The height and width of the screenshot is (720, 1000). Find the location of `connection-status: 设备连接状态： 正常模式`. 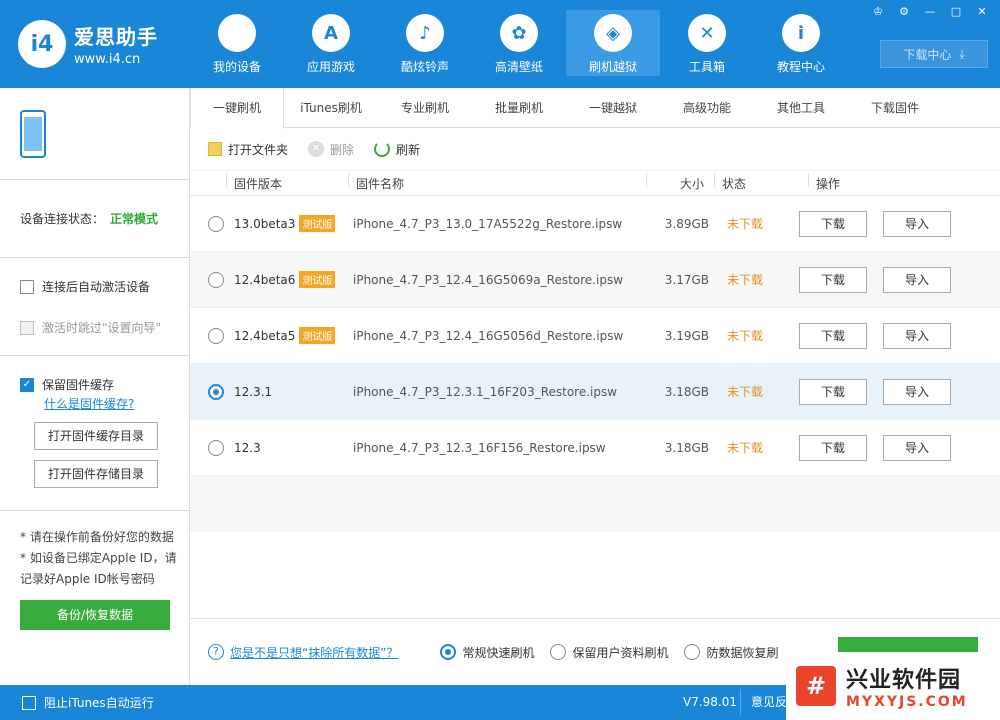

connection-status: 设备连接状态： 正常模式 is located at coordinates (94, 219).